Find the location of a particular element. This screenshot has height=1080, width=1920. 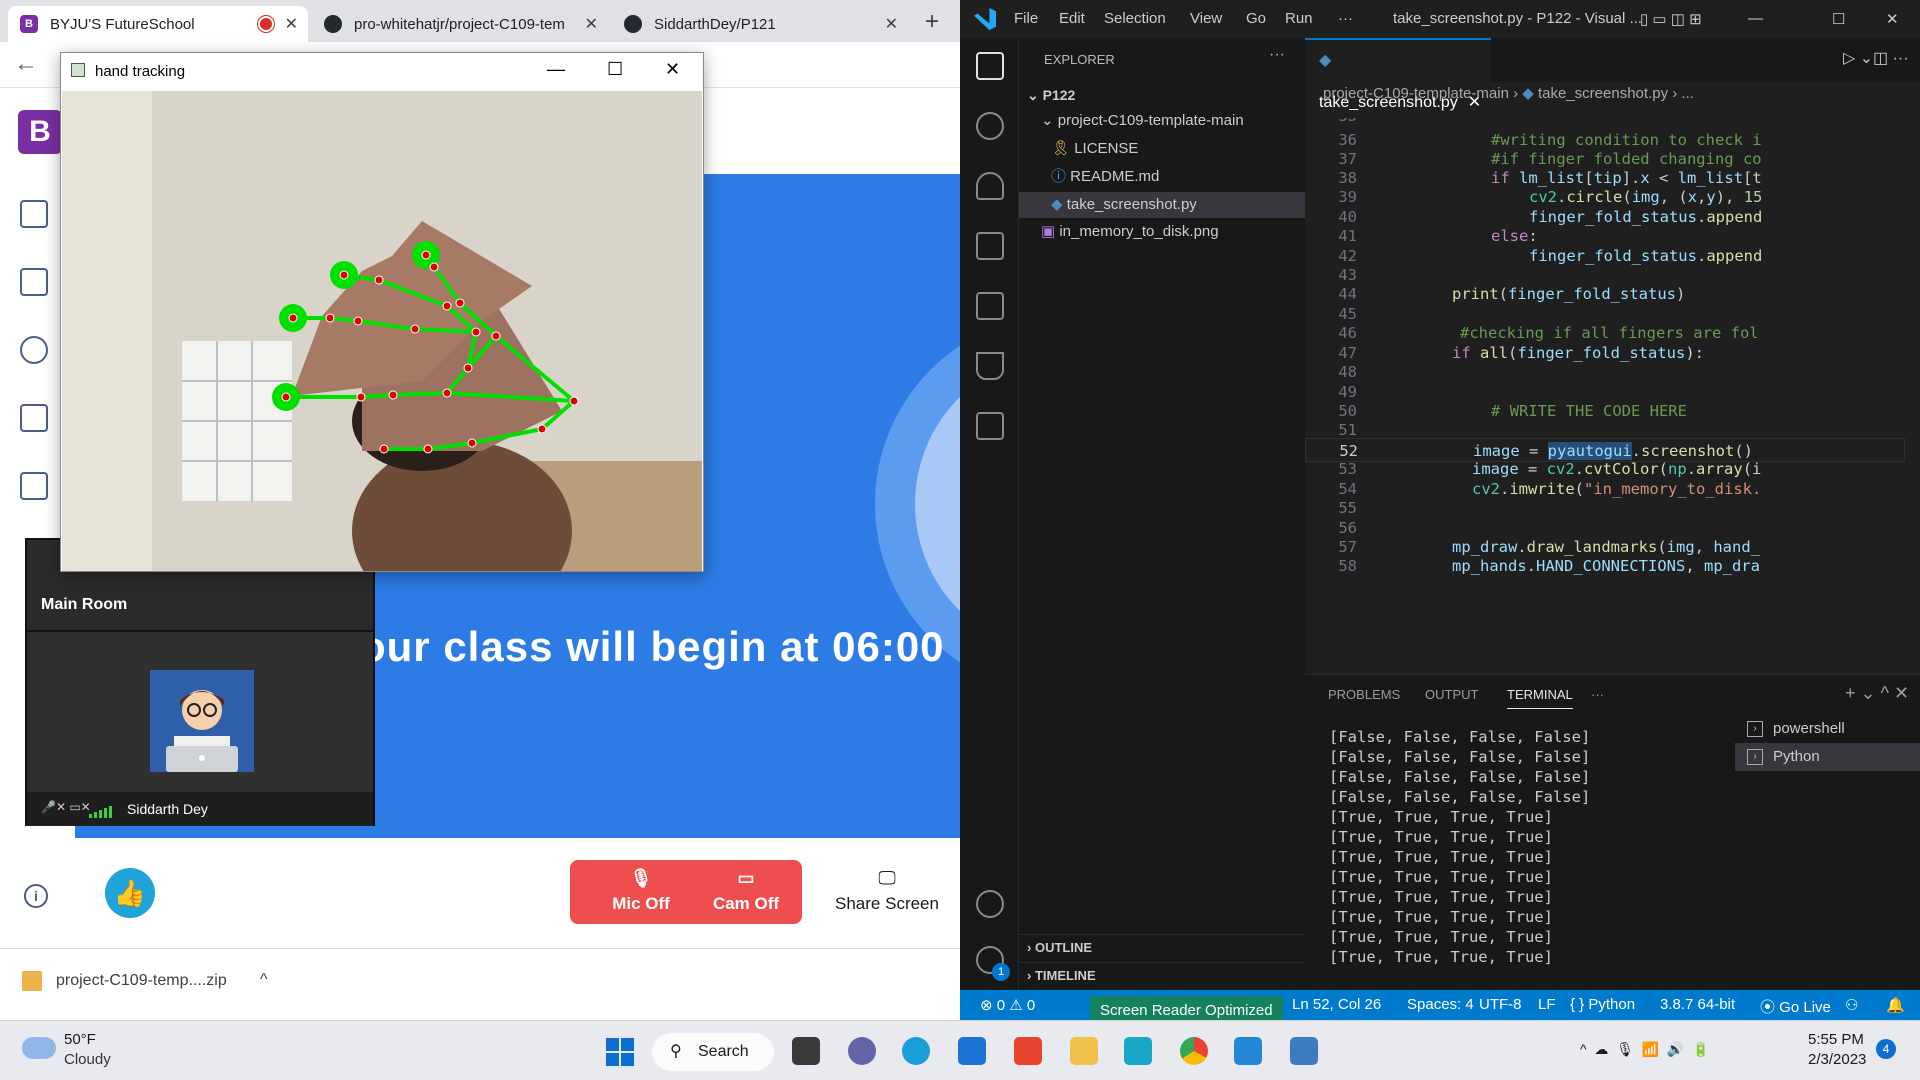

new-tab-button: + is located at coordinates (932, 22).